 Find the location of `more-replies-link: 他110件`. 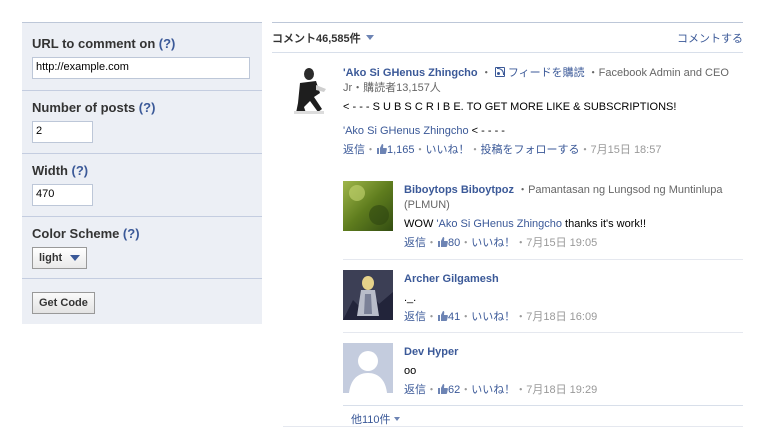

more-replies-link: 他110件 is located at coordinates (375, 419).